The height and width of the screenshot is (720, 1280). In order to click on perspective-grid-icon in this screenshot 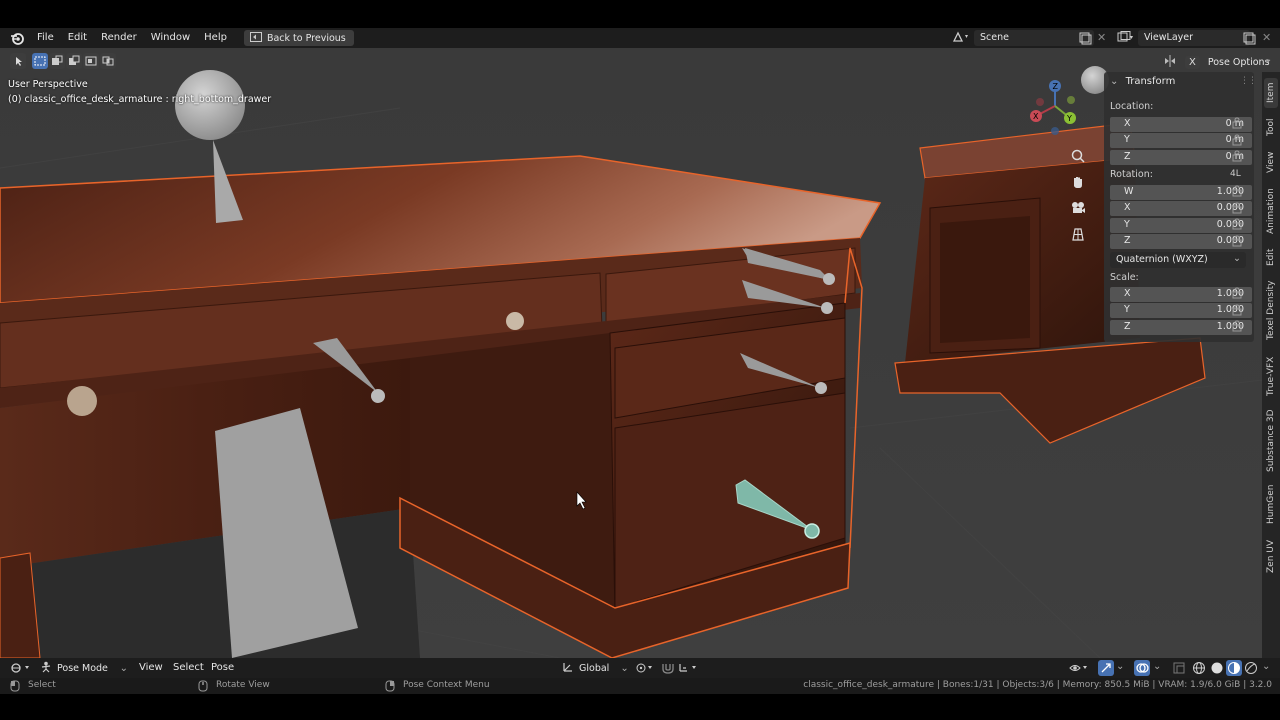, I will do `click(1078, 234)`.